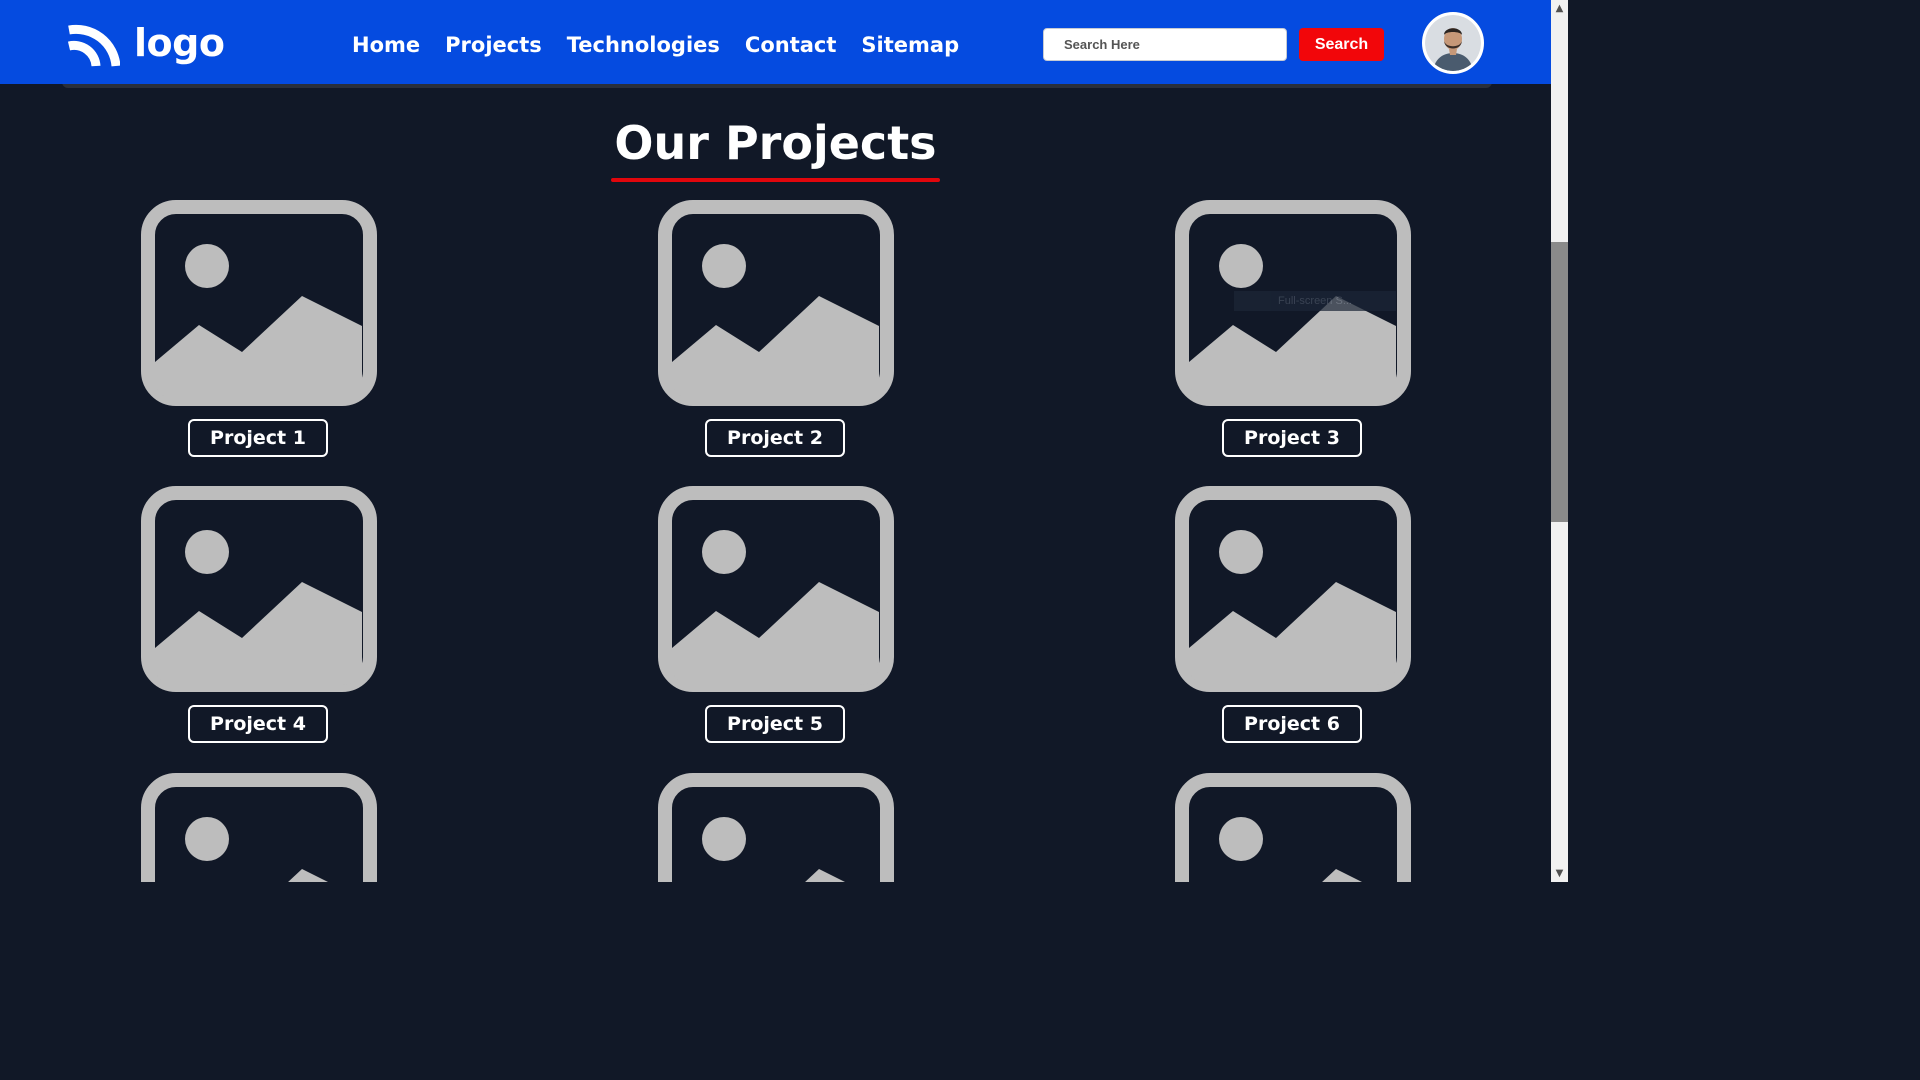 The height and width of the screenshot is (1080, 1920). Describe the element at coordinates (1559, 873) in the screenshot. I see `scroll-down-arrow-icon: ▼` at that location.